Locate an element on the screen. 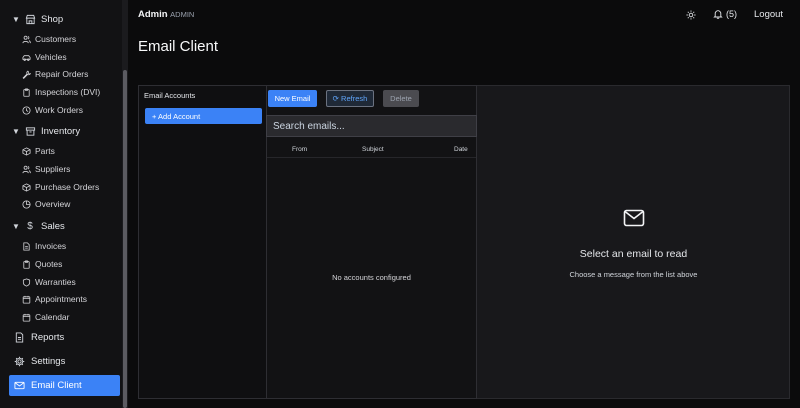 Image resolution: width=800 pixels, height=408 pixels. delete-button: Delete is located at coordinates (401, 98).